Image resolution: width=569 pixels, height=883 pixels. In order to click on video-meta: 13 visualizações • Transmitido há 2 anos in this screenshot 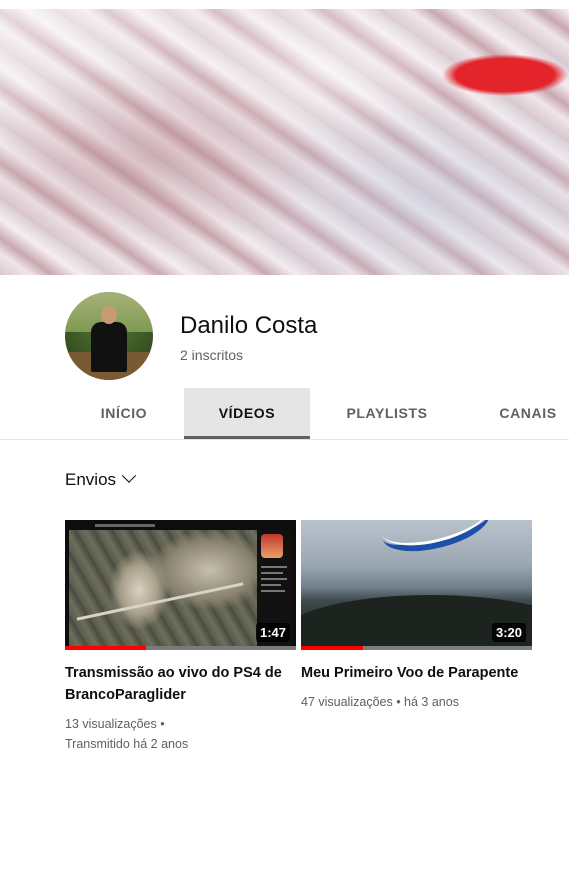, I will do `click(180, 734)`.